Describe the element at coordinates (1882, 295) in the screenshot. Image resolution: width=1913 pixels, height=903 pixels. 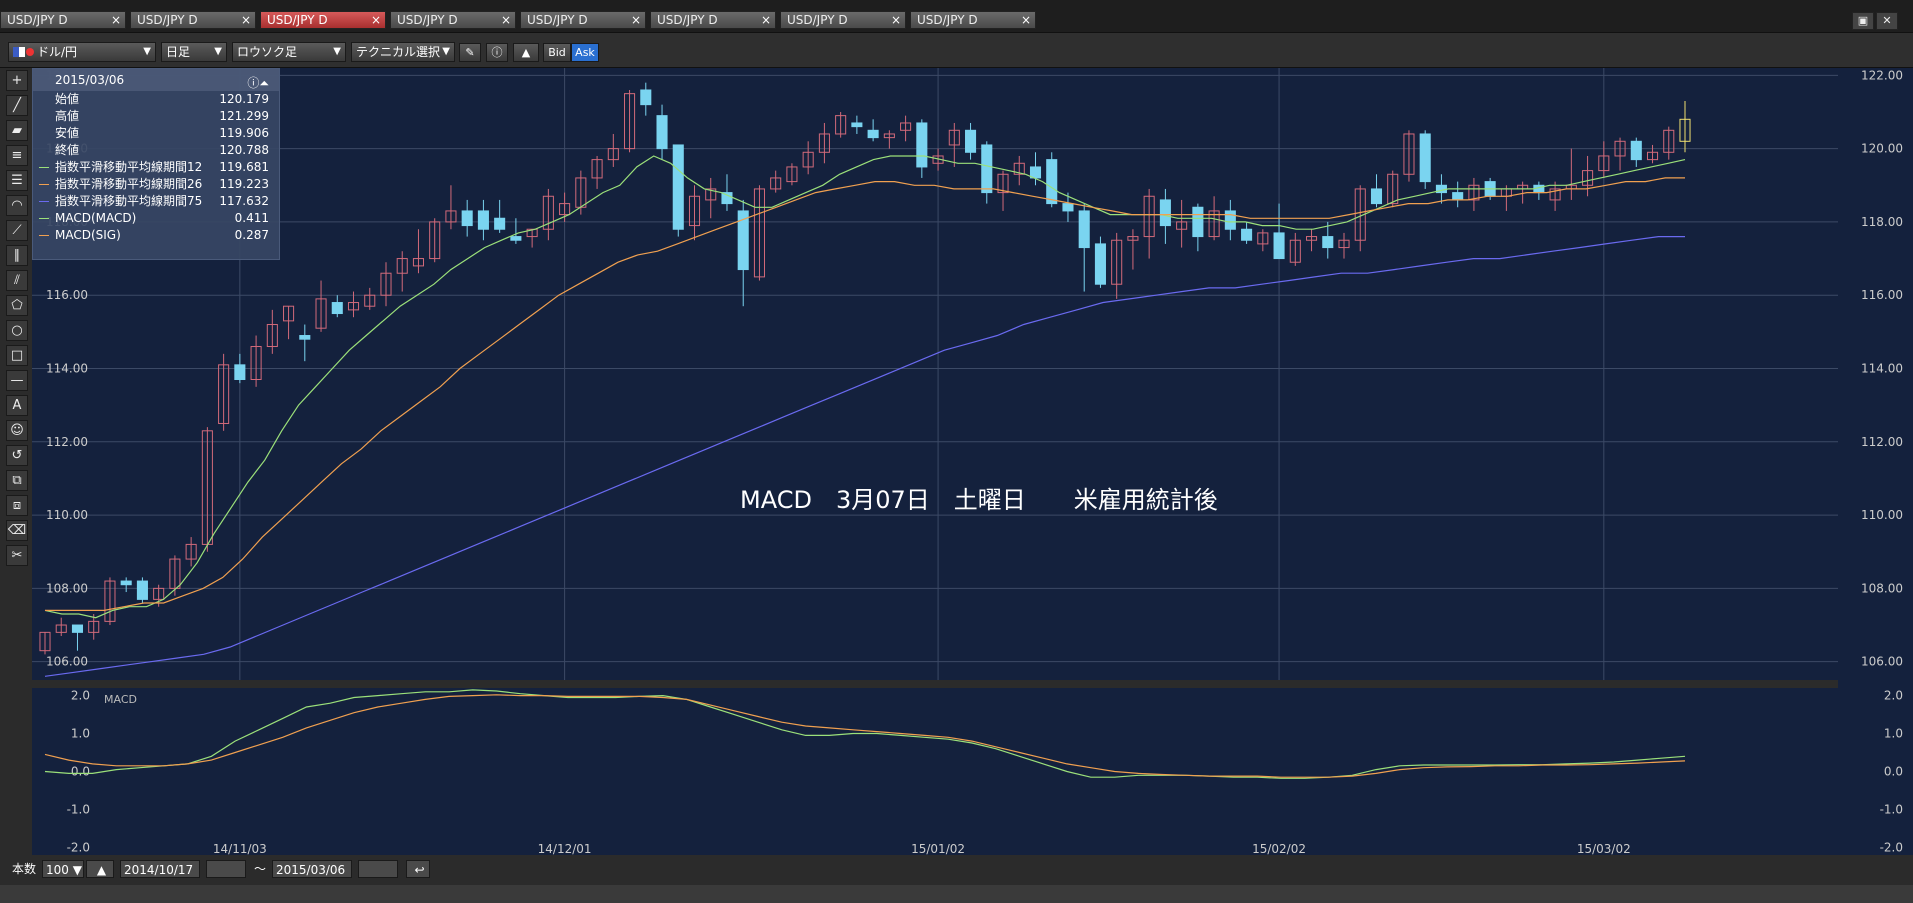
I see `price-tick-right: 116.00` at that location.